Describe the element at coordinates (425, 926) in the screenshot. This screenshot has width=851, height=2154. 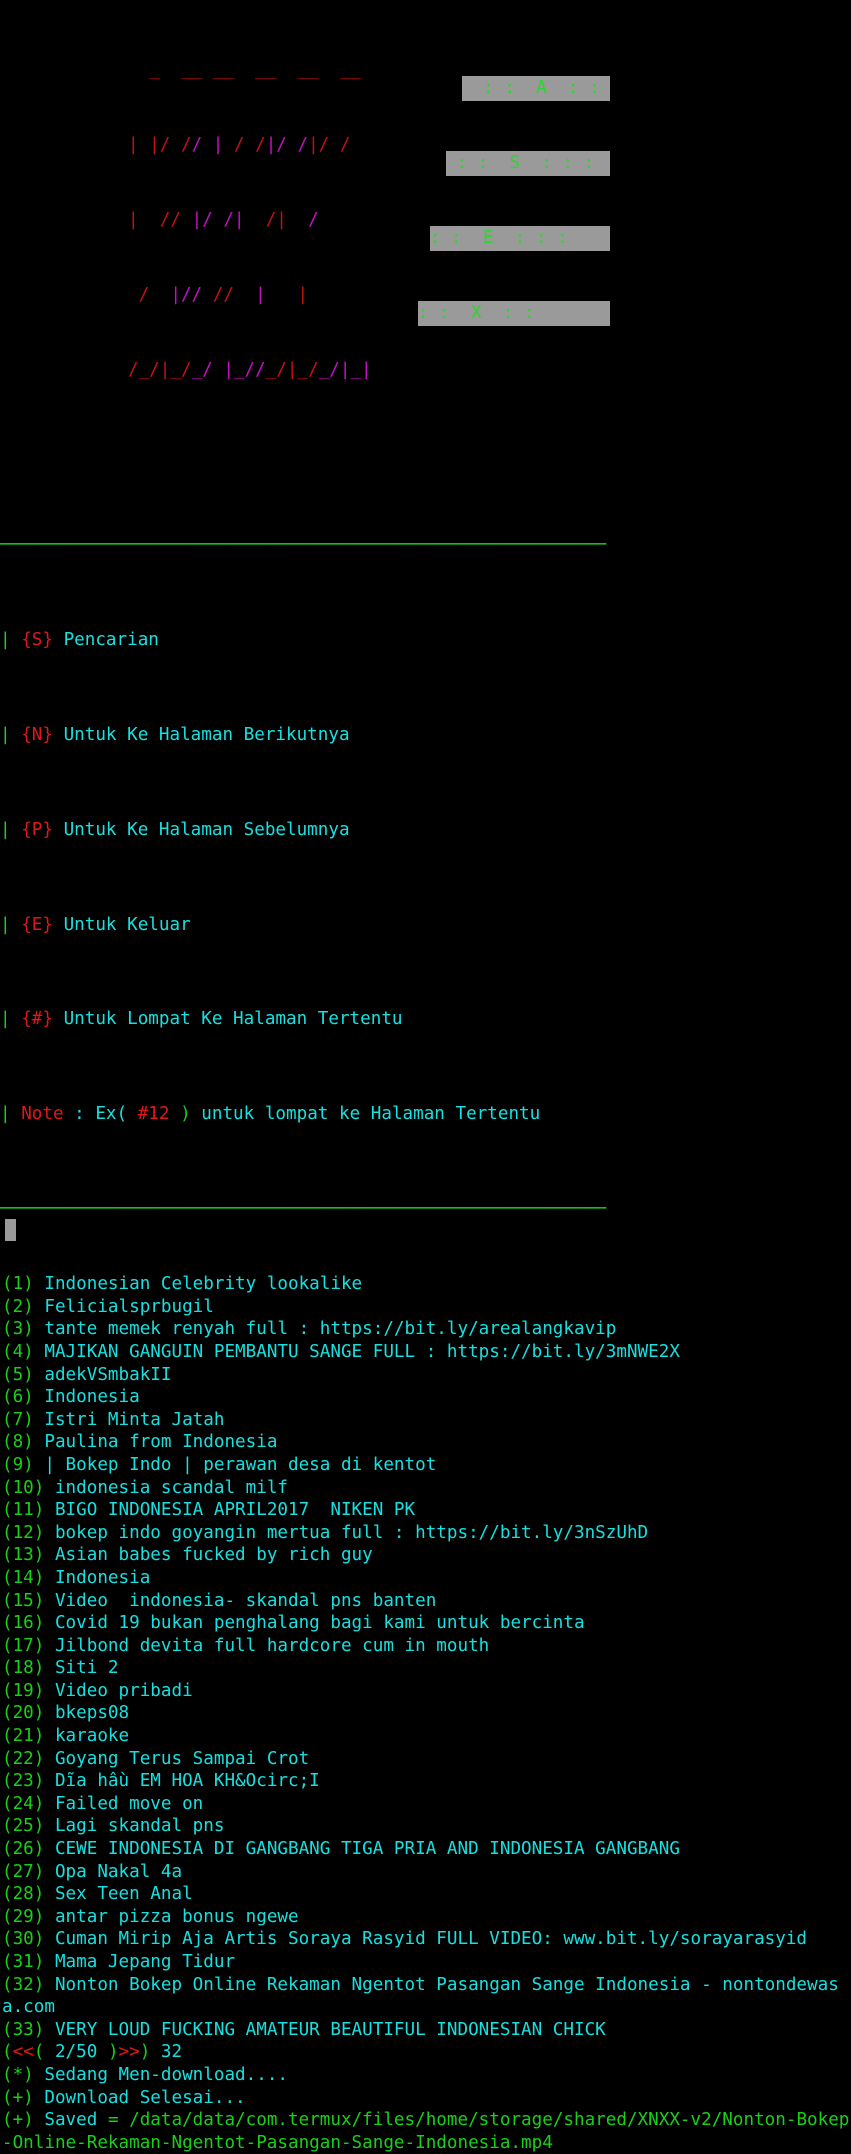
I see `menu-item-exit: | {E} Untuk Keluar` at that location.